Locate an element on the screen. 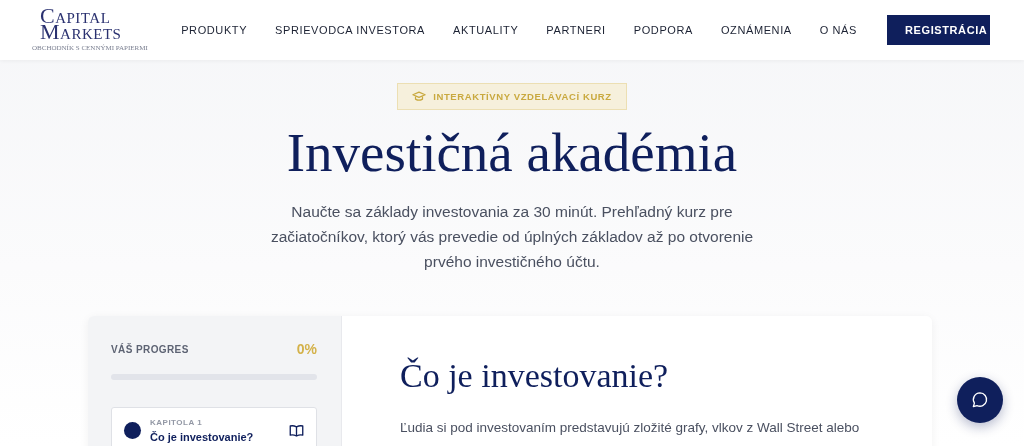  lesson-paragraph: Ľudia si pod investovaním predstavujú zložité grafy, vlkov z Wall Street alebo is located at coordinates (630, 427).